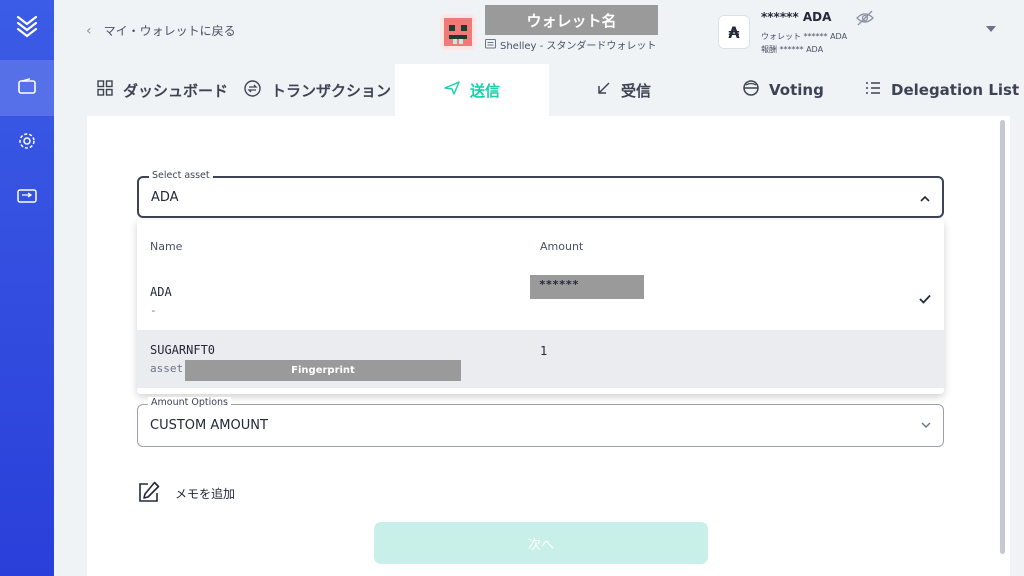 The width and height of the screenshot is (1024, 576). I want to click on balance-total: ****** ADA, so click(796, 17).